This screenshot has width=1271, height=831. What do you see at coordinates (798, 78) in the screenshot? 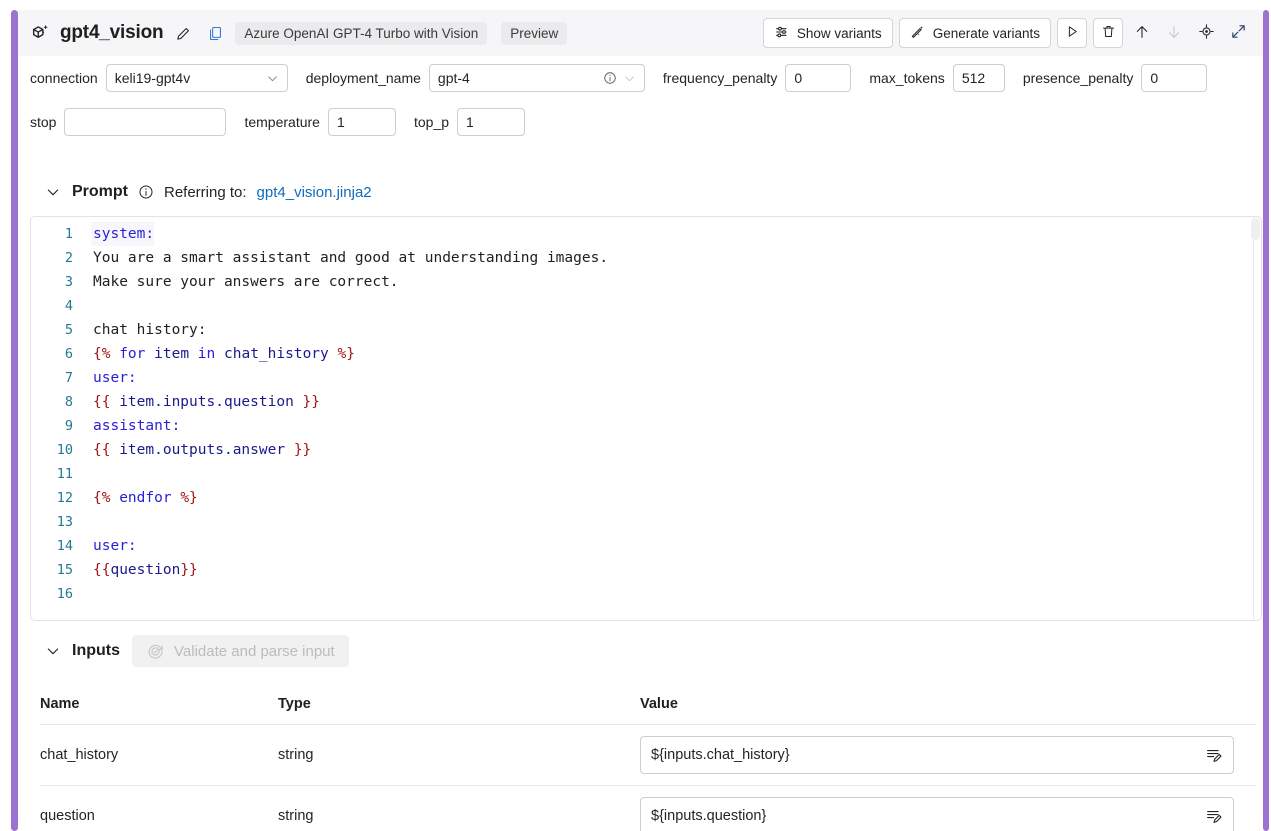
I see `frequency-penalty-value: 0` at bounding box center [798, 78].